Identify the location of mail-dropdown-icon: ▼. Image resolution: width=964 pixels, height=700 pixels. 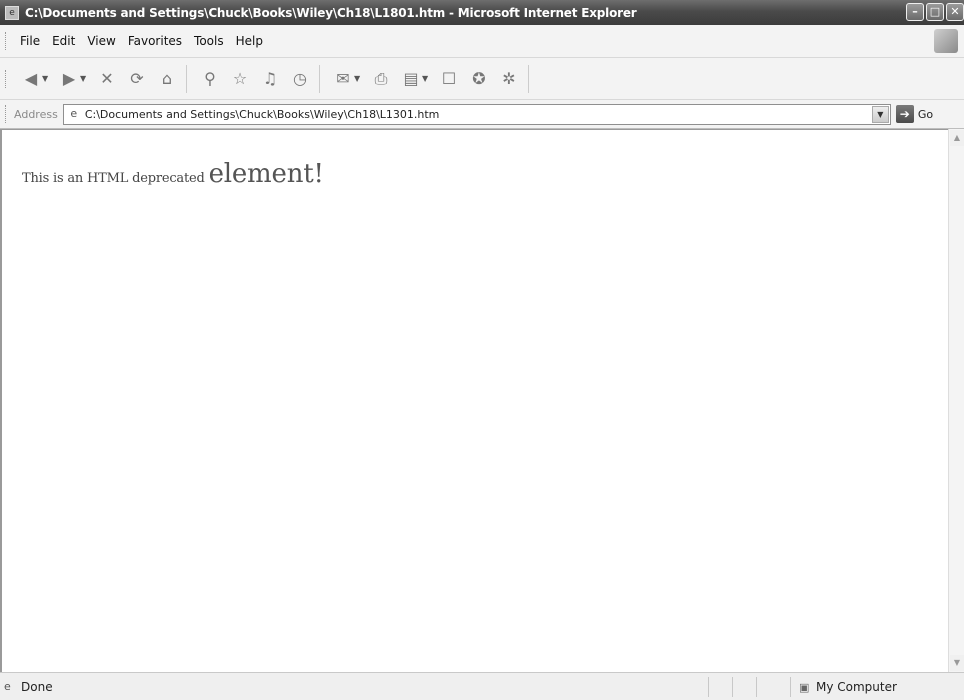
(359, 78).